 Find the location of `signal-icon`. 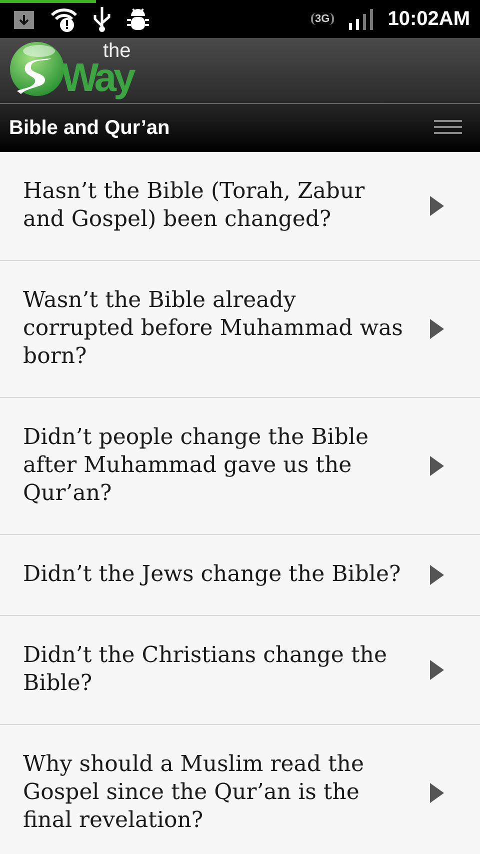

signal-icon is located at coordinates (361, 19).